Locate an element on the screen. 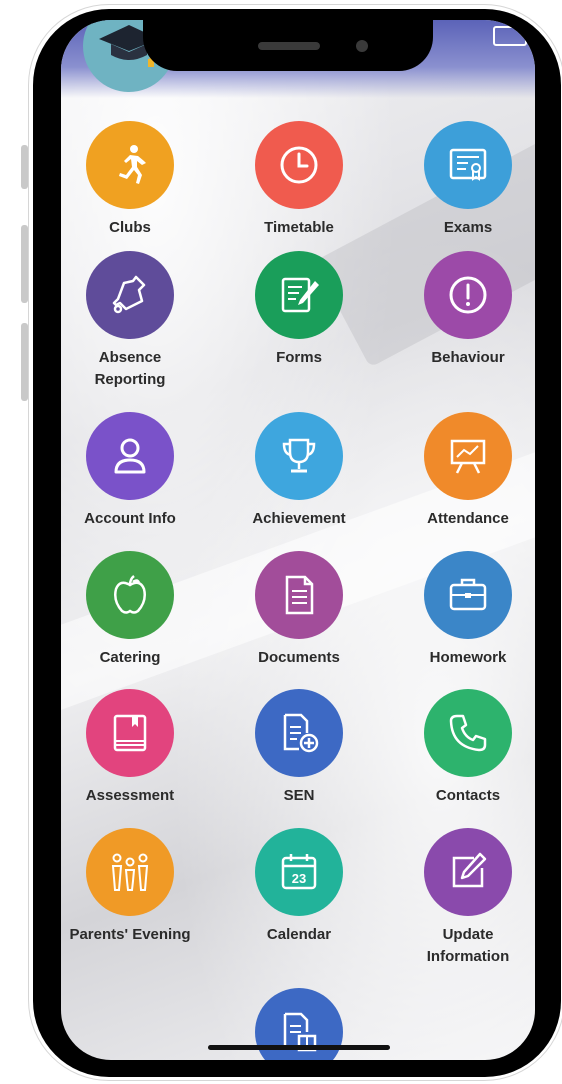  tile-label: Clubs is located at coordinates (130, 227).